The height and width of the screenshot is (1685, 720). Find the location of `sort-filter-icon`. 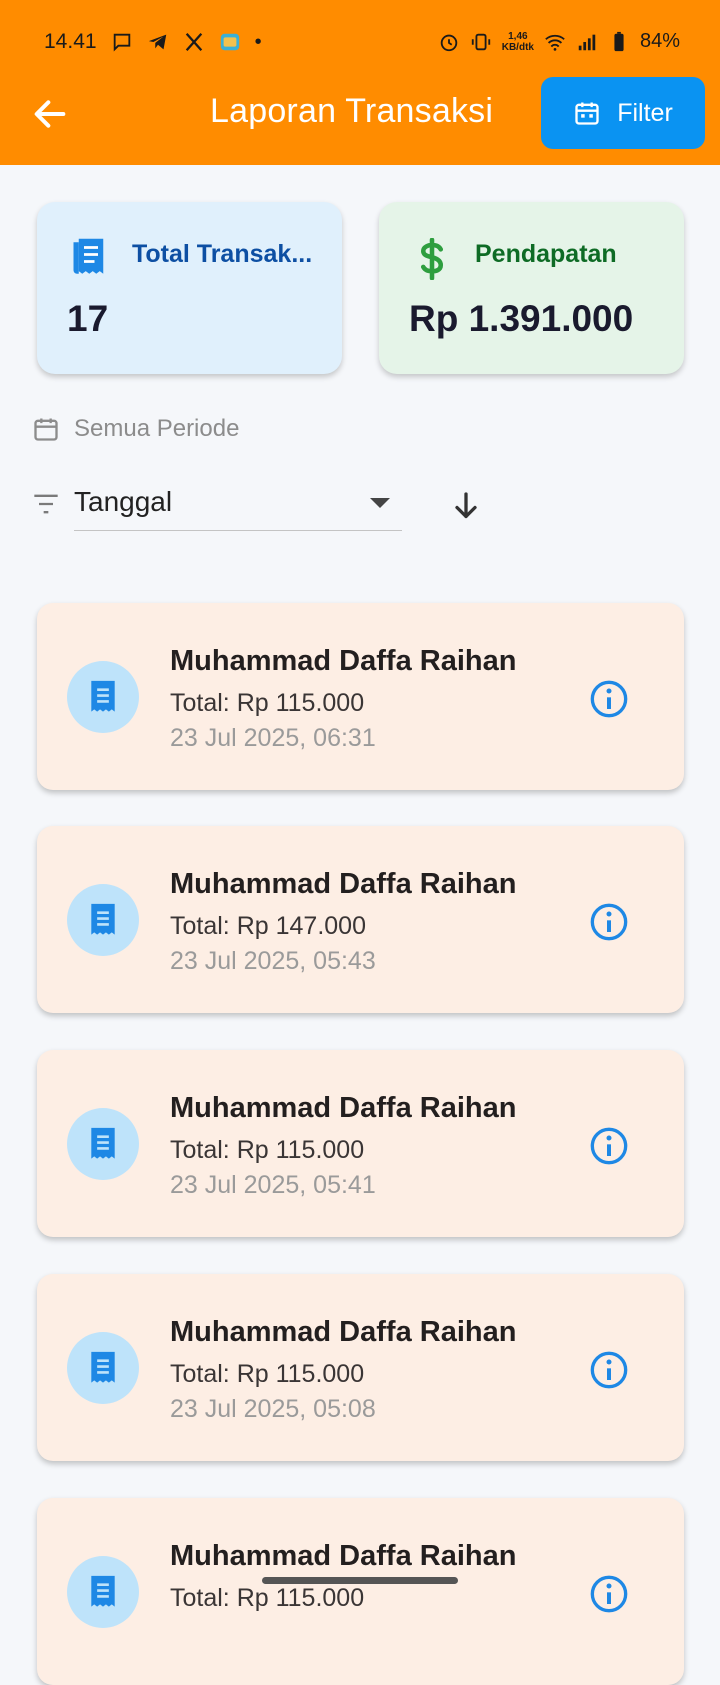

sort-filter-icon is located at coordinates (46, 504).